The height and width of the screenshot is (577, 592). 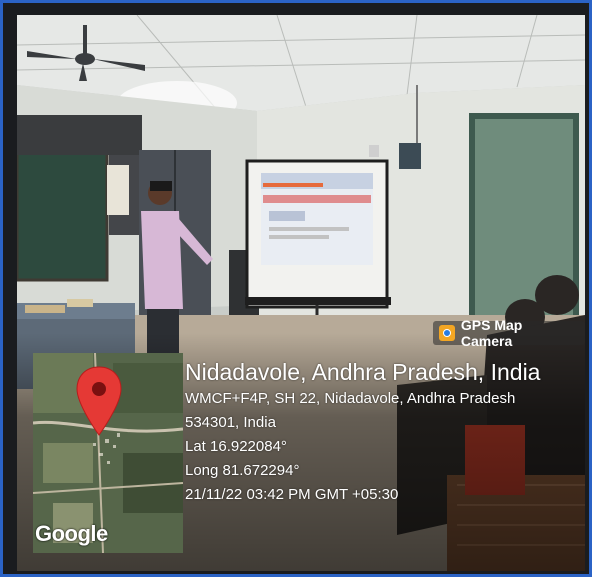 I want to click on google-map-mark: Google, so click(x=71, y=533).